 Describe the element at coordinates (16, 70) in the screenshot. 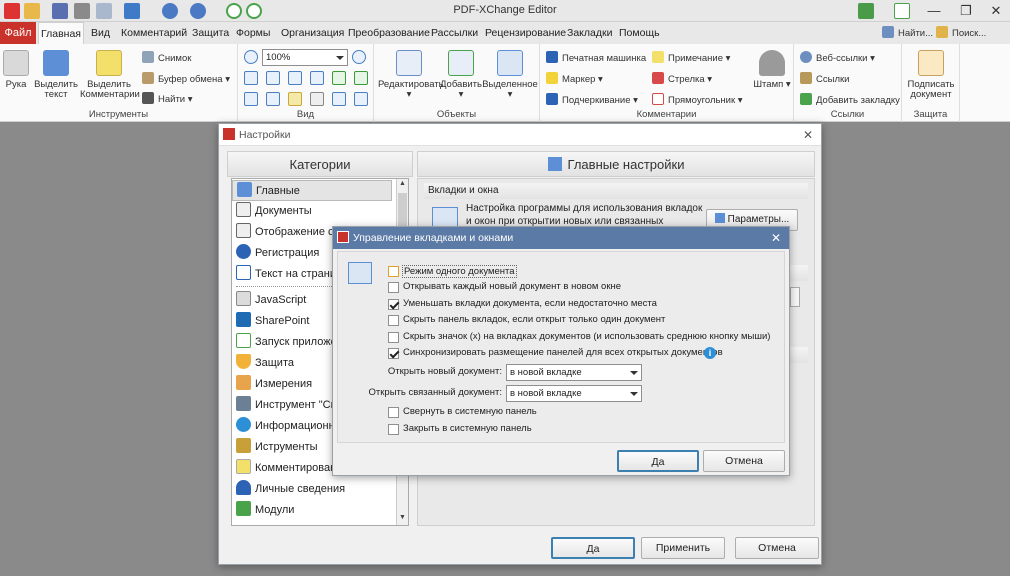

I see `hand-tool-button: Рука` at that location.